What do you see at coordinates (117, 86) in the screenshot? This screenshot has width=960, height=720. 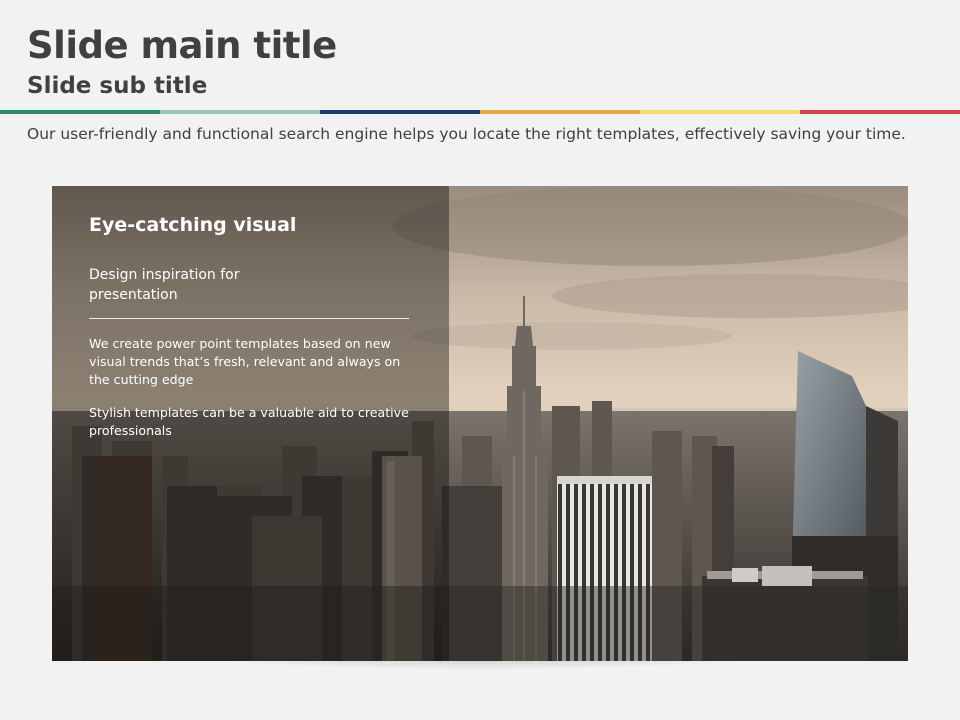 I see `slide-subtitle: Slide sub title` at bounding box center [117, 86].